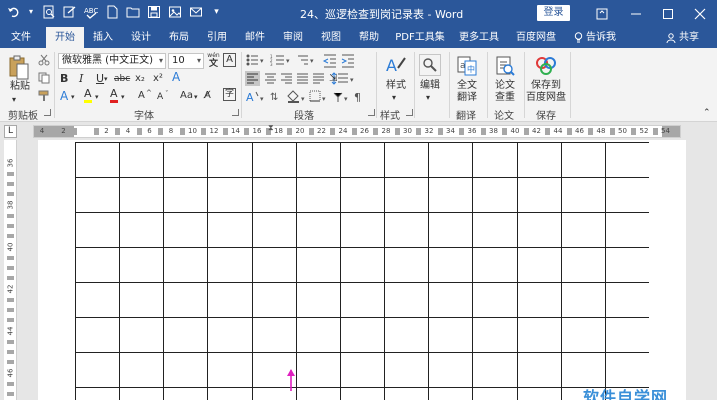 Image resolution: width=717 pixels, height=400 pixels. Describe the element at coordinates (357, 97) in the screenshot. I see `show-marks-icon: ¶` at that location.